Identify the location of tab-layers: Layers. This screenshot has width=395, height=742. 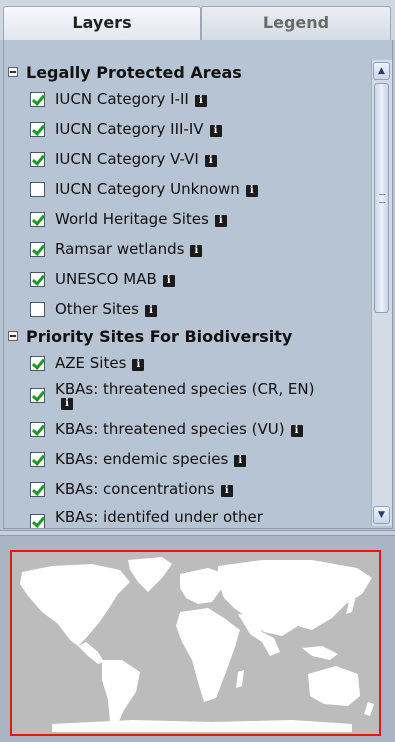
(102, 23).